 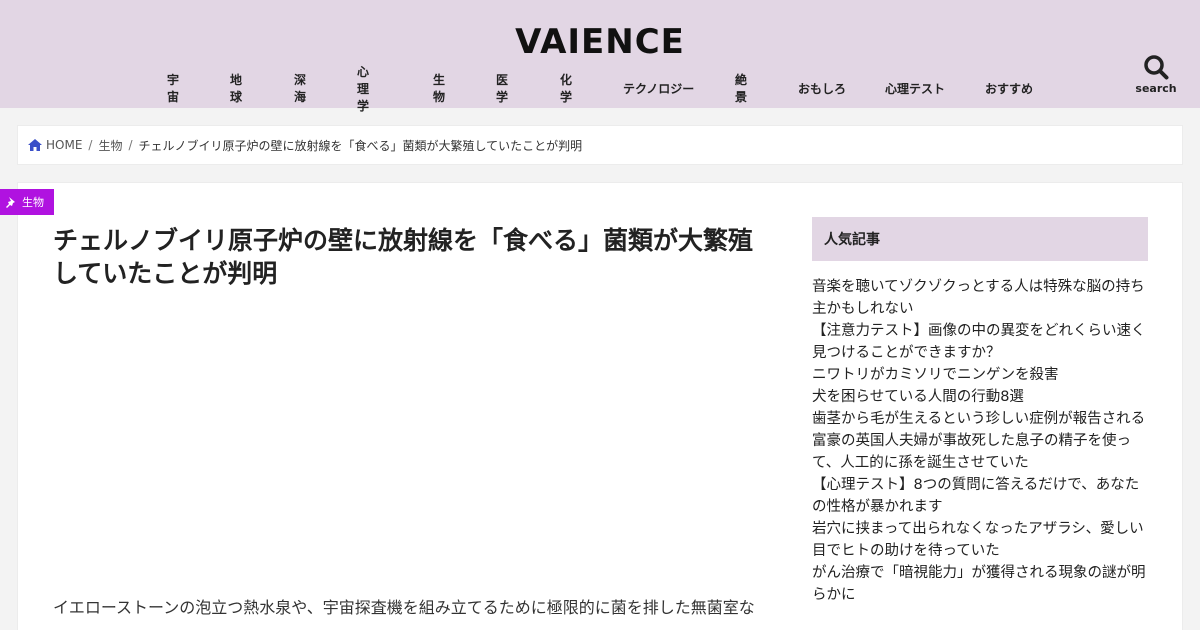 I want to click on breadcrumb-current: チェルノブイリ原子炉の壁に放射線を「食べる」菌類が大繁殖していたことが判明, so click(x=360, y=145).